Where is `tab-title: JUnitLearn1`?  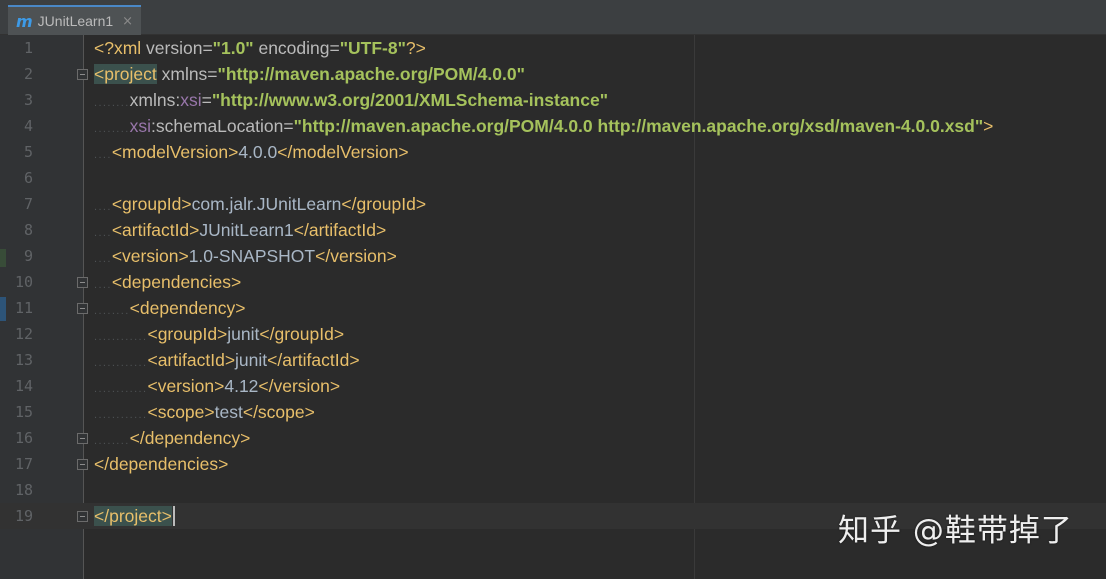 tab-title: JUnitLearn1 is located at coordinates (75, 21).